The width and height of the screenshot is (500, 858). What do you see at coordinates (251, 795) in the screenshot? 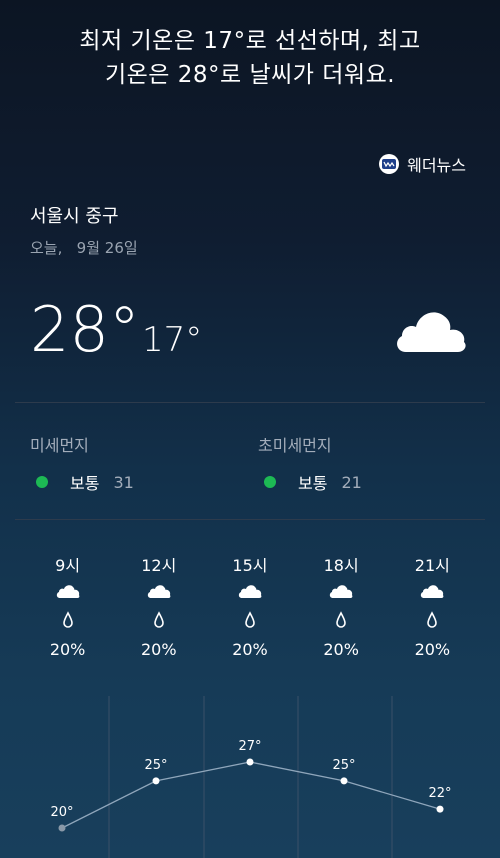
I see `temperature-line` at bounding box center [251, 795].